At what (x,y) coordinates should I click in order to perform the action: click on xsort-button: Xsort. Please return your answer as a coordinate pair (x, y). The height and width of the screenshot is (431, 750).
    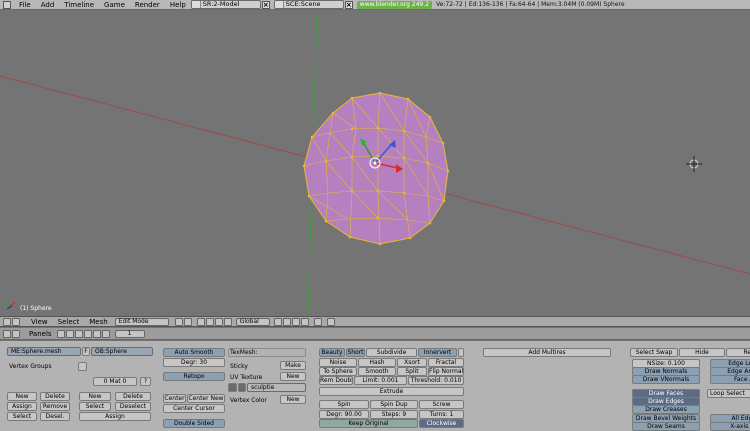
    Looking at the image, I should click on (412, 362).